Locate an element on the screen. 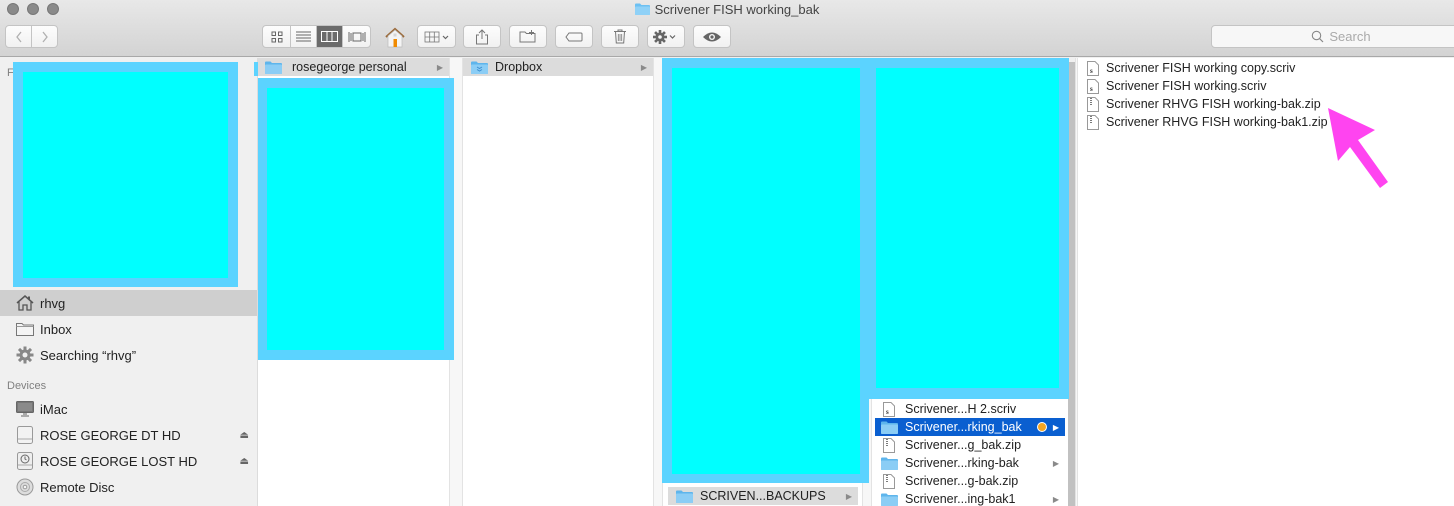  cover-flow-icon is located at coordinates (356, 36).